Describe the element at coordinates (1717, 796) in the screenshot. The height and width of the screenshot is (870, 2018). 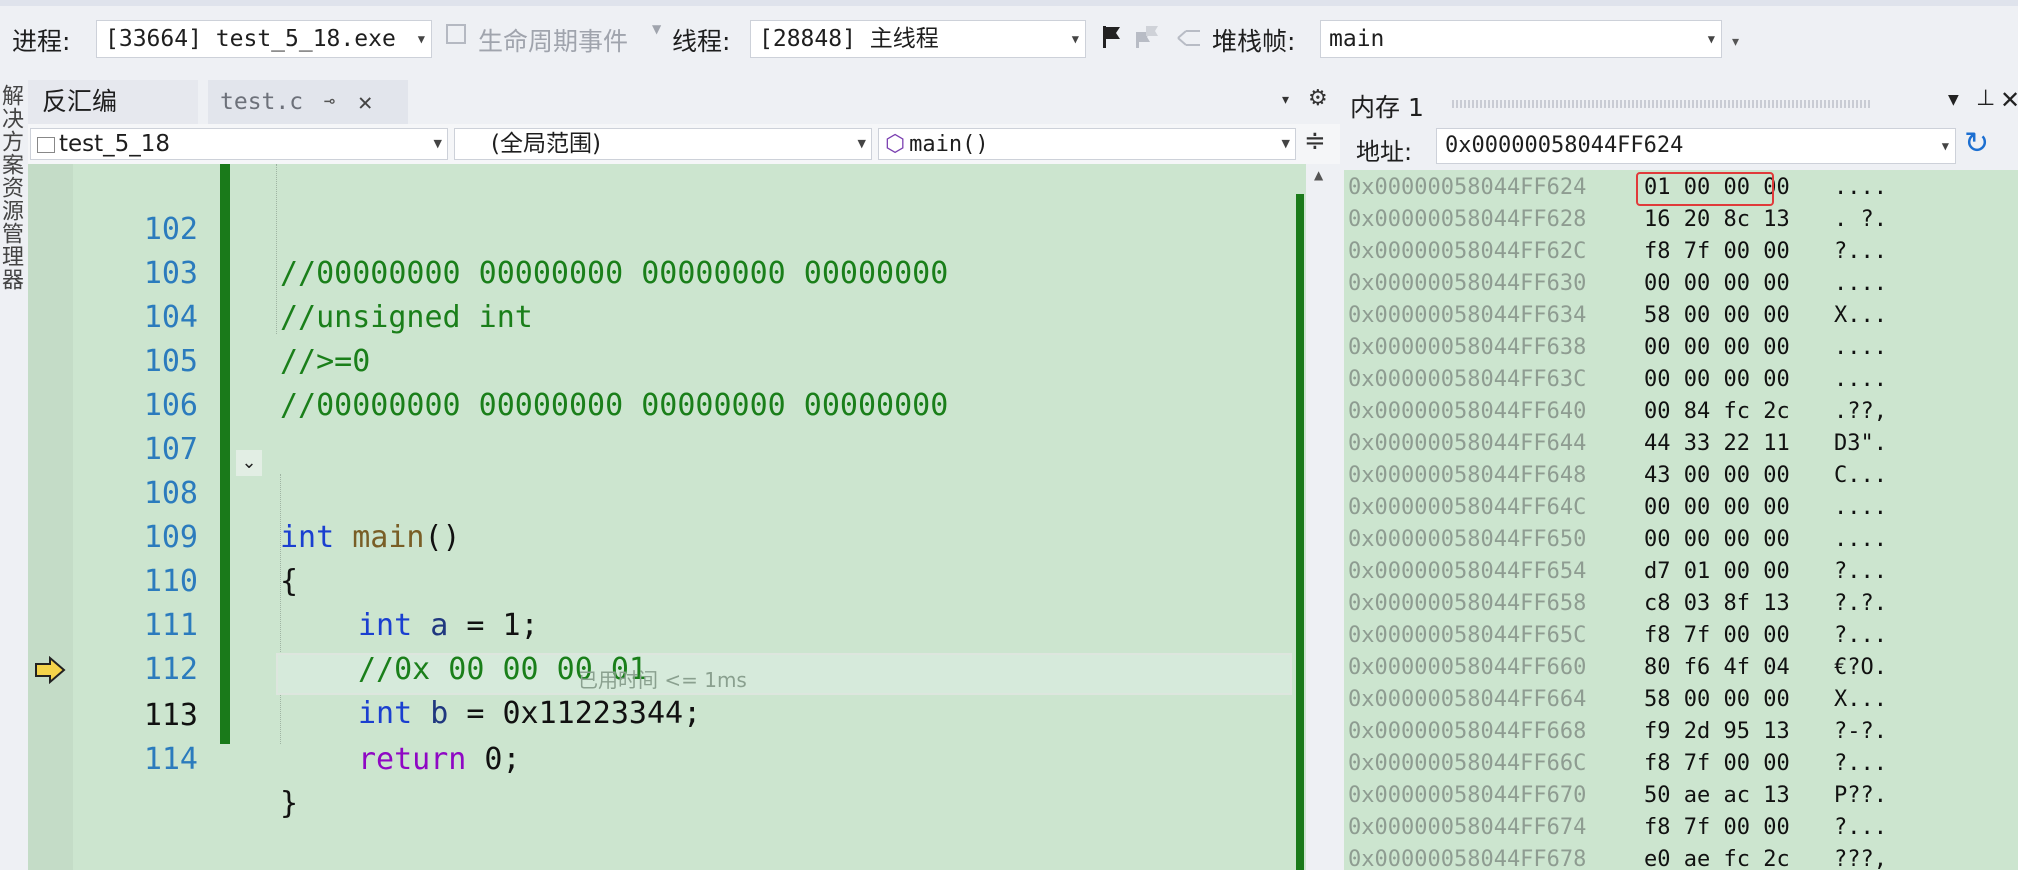
I see `memory-bytes: 50 ae ac 13` at that location.